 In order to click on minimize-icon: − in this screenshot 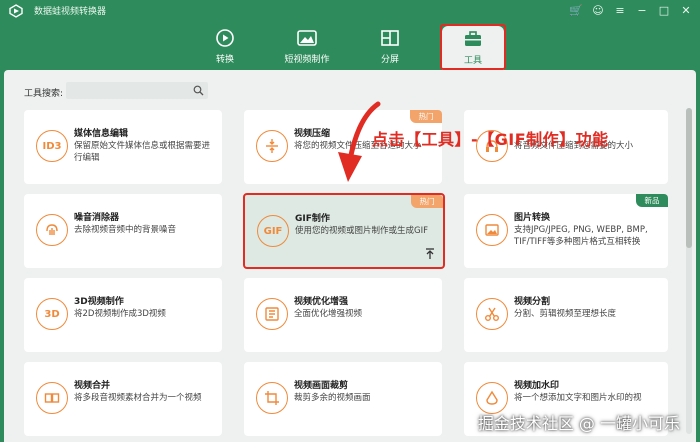, I will do `click(642, 10)`.